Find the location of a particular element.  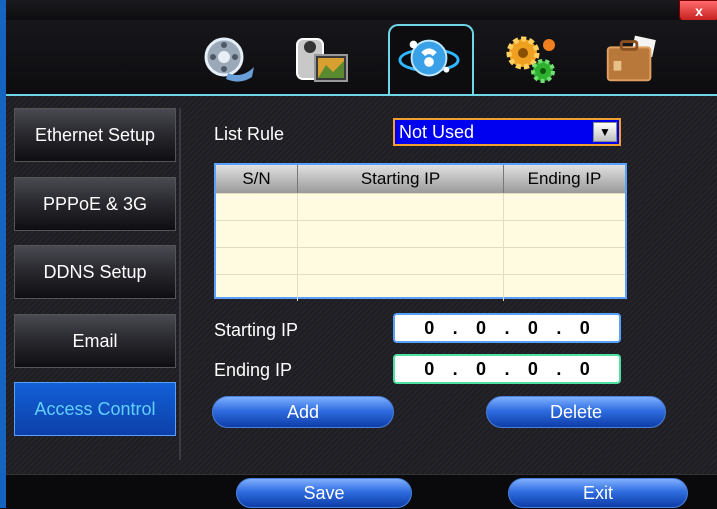

sidebar-item-label: Ethernet Setup is located at coordinates (95, 134).